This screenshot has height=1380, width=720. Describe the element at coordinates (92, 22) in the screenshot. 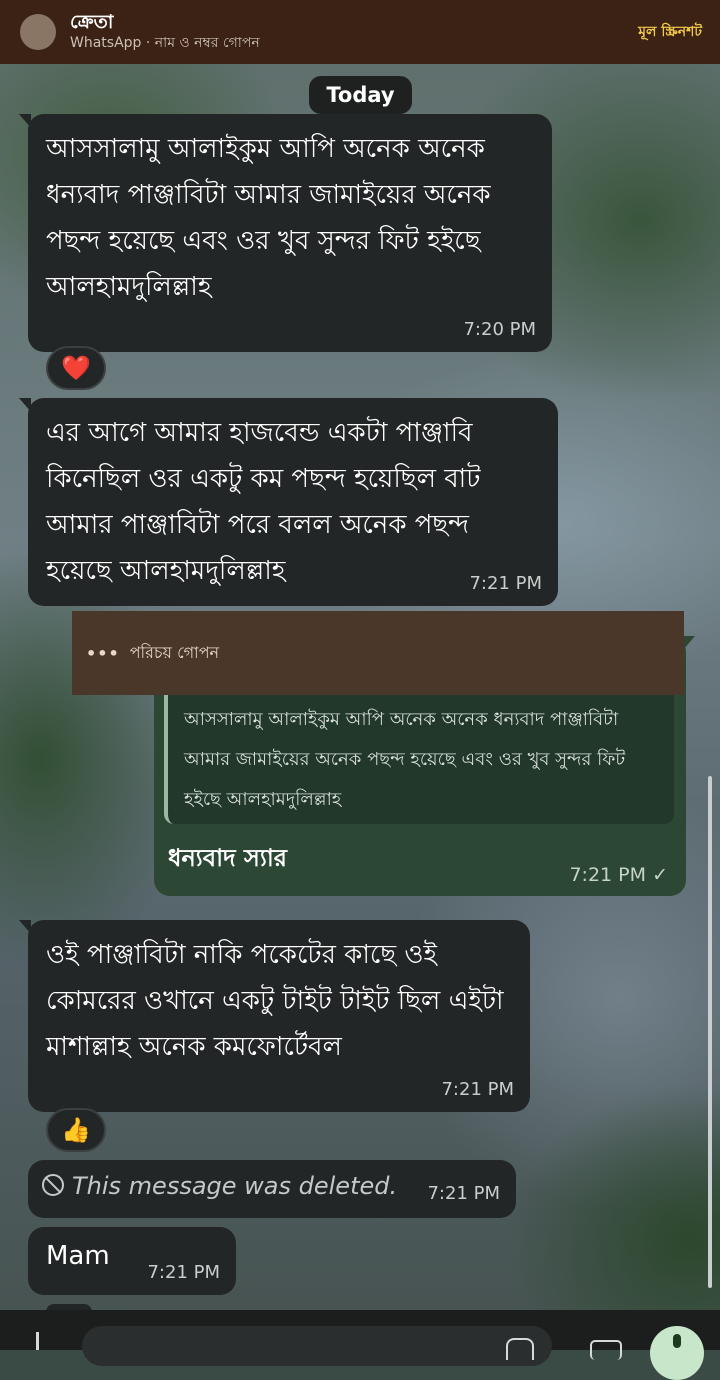

I see `contact-name: ক্রেতা` at that location.